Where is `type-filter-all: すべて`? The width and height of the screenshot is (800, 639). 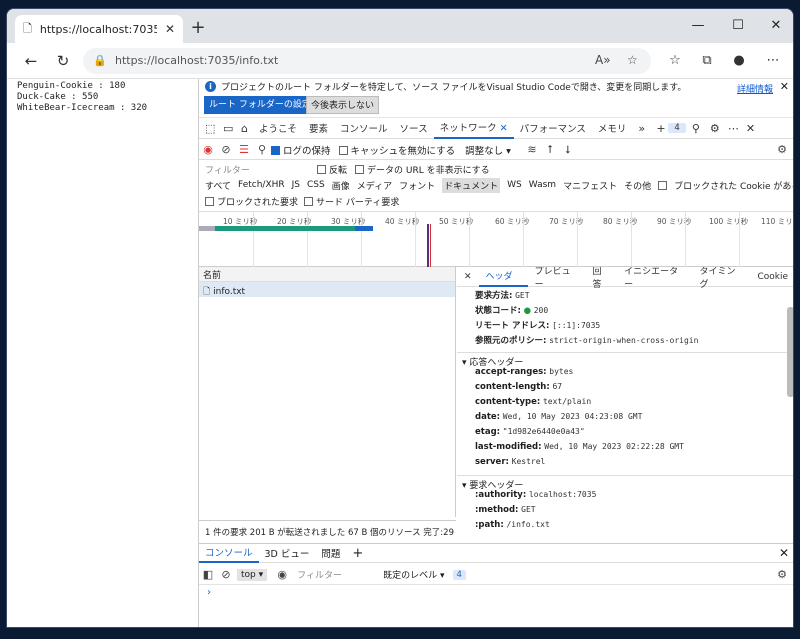
type-filter-all: すべて is located at coordinates (218, 185).